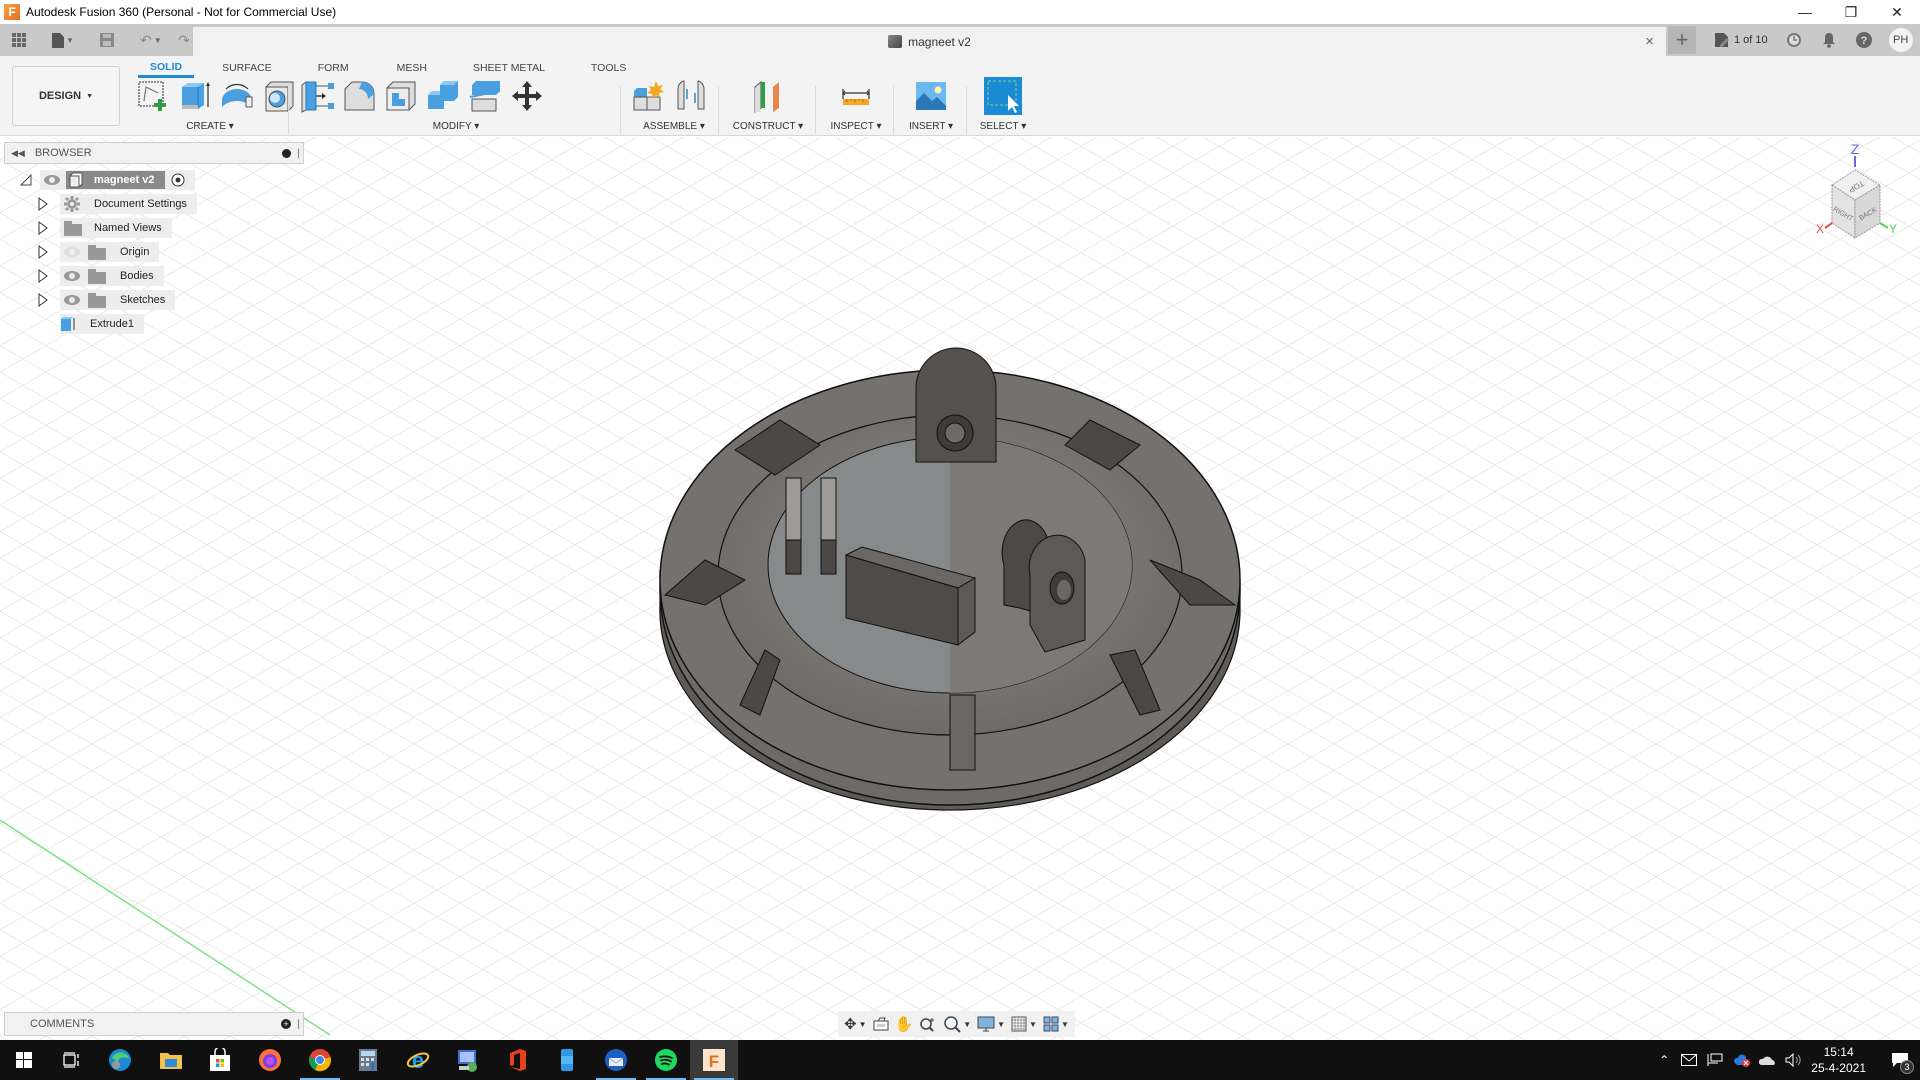  I want to click on split-face-button, so click(485, 96).